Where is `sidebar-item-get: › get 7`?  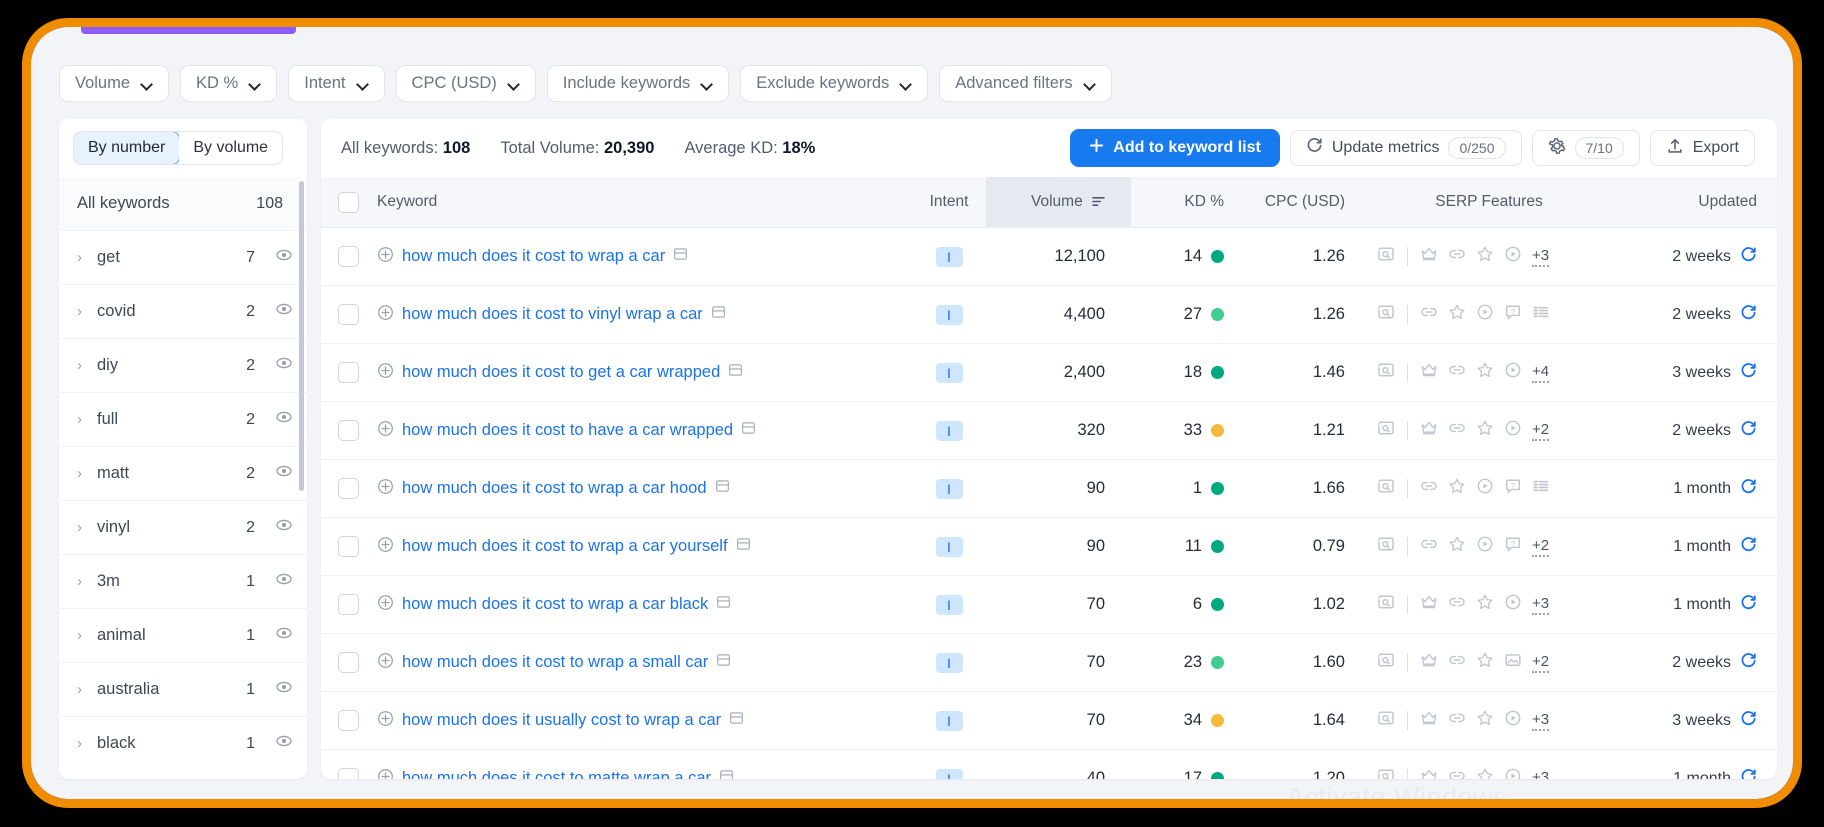 sidebar-item-get: › get 7 is located at coordinates (183, 257).